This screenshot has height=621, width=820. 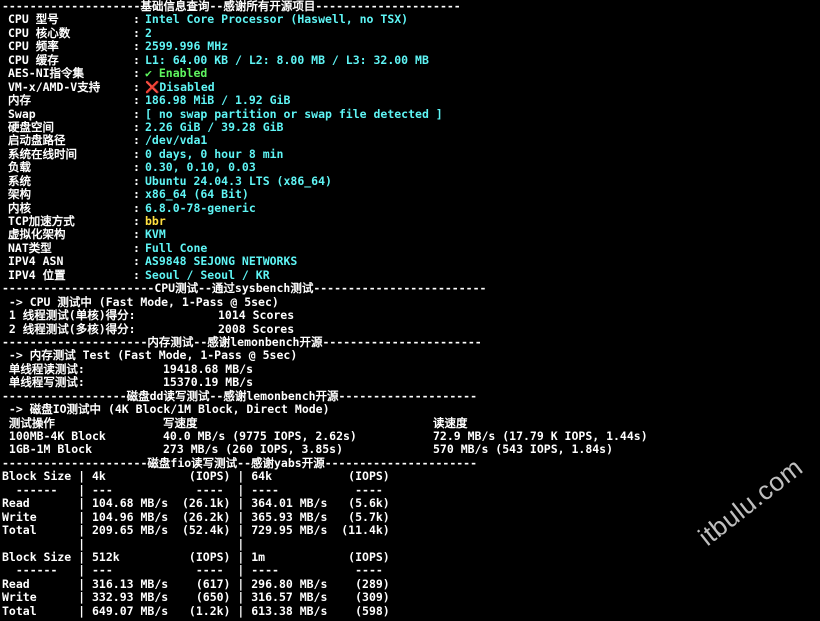 I want to click on info-row: 系统: Ubuntu 24.04.3 LTS (x86_64), so click(x=411, y=180).